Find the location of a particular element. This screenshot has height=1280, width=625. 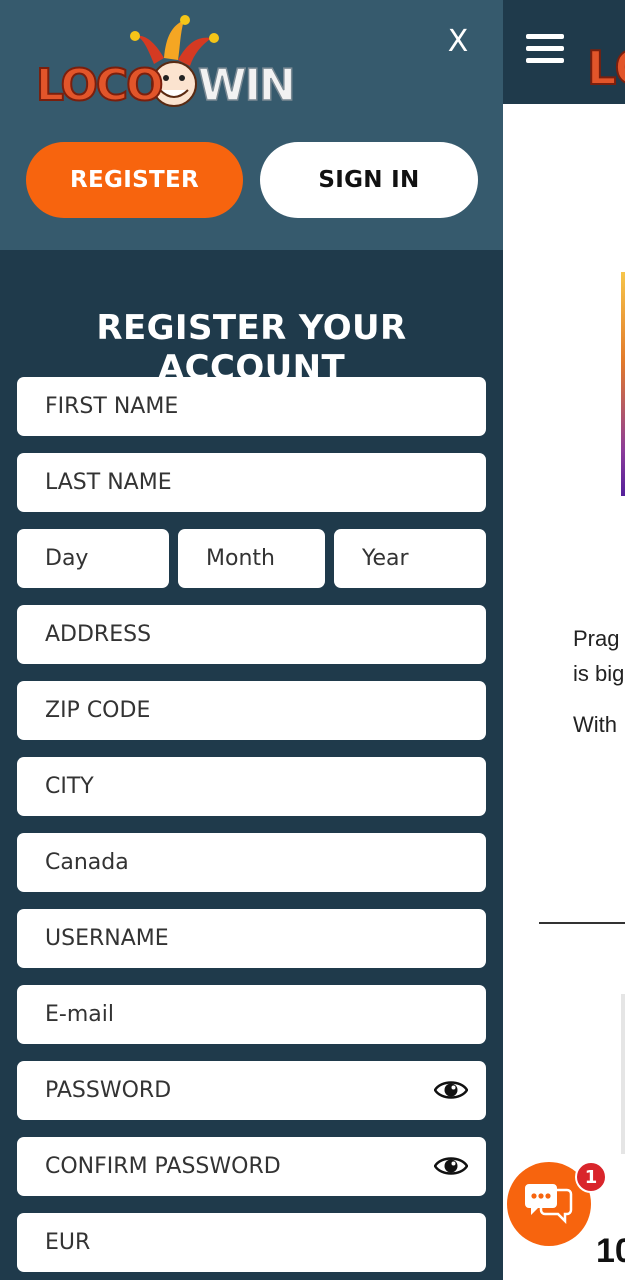

hamburger-menu-icon is located at coordinates (545, 51).